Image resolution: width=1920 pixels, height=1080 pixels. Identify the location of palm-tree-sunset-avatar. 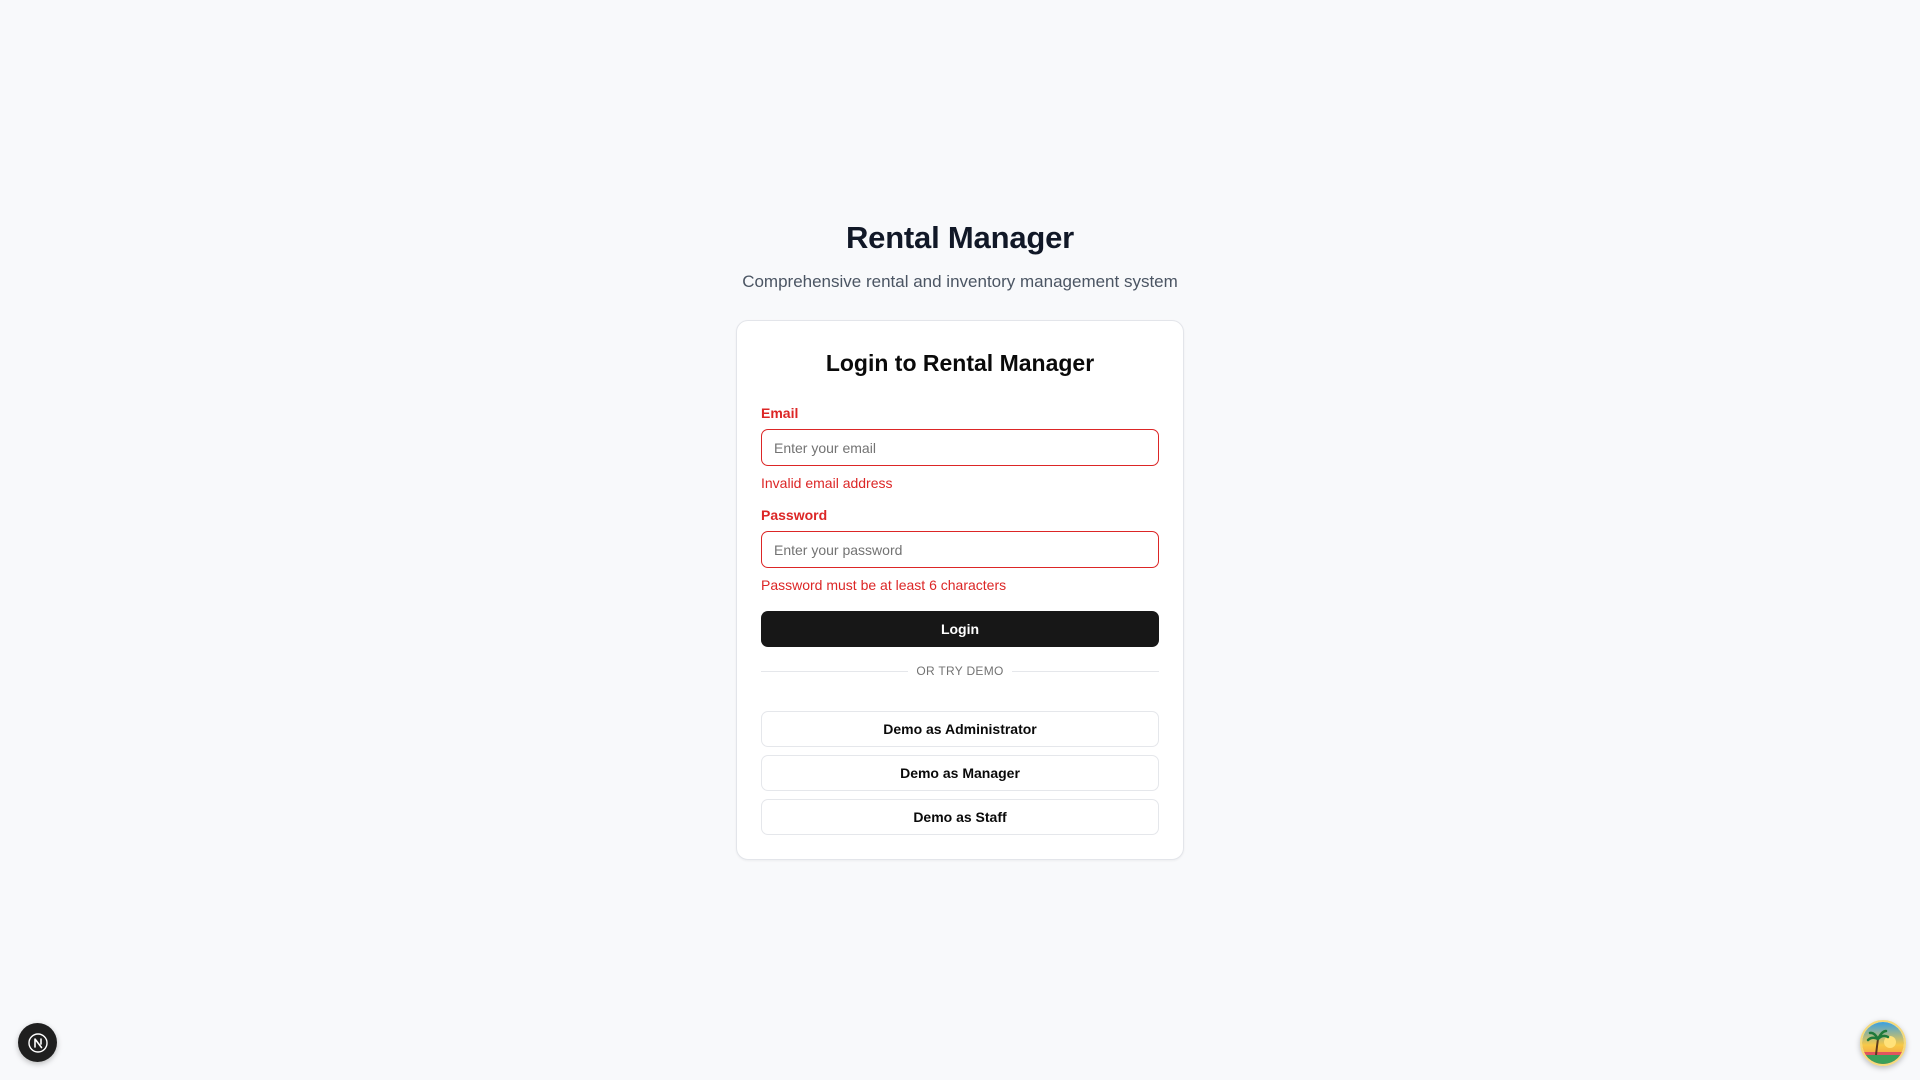
(1883, 1043).